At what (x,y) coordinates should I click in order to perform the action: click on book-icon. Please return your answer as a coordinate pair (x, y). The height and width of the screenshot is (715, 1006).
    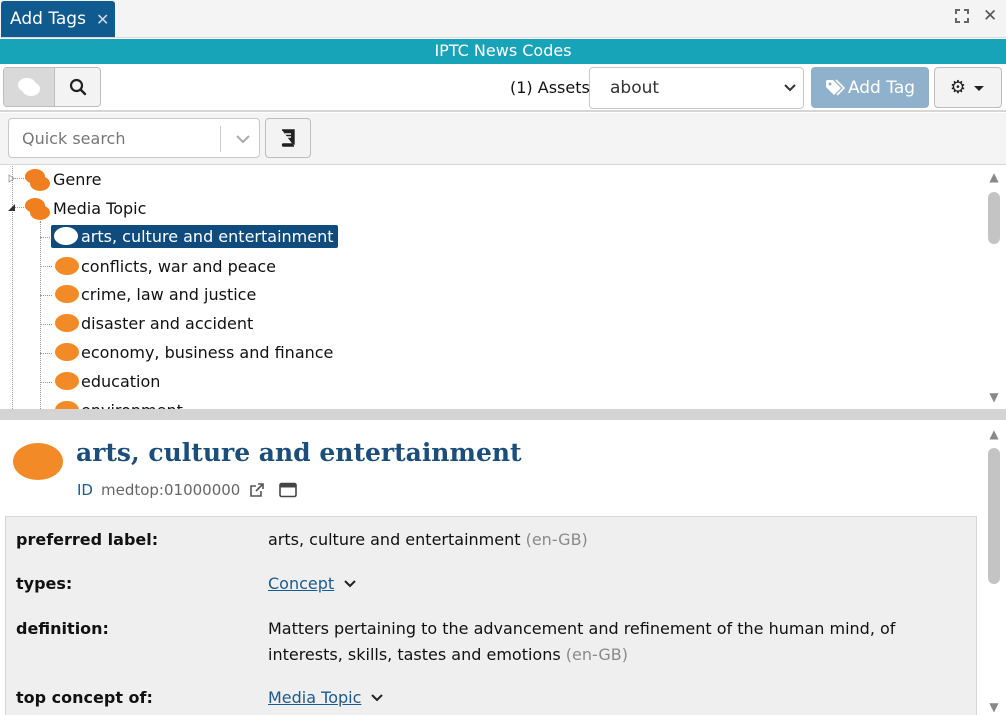
    Looking at the image, I should click on (288, 138).